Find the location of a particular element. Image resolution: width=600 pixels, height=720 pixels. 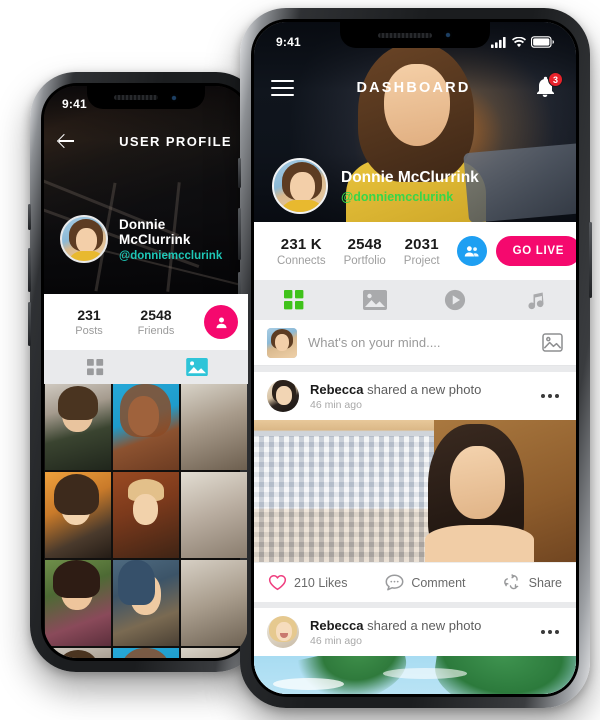

stat-connects: 231 K Connects is located at coordinates (301, 251).